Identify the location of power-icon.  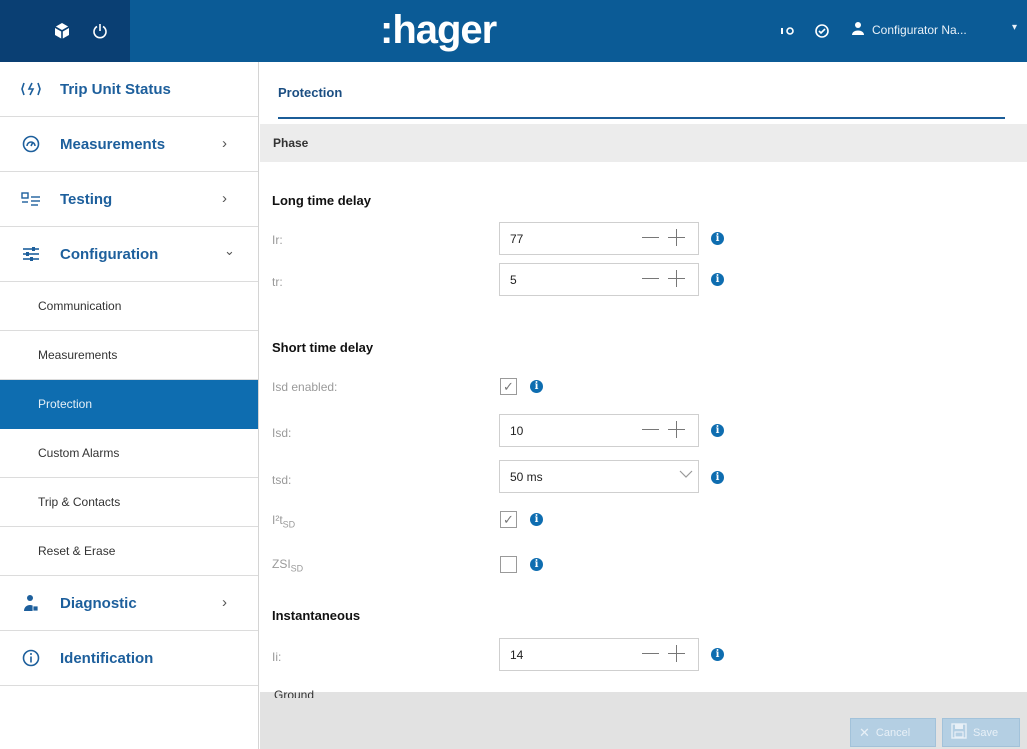
(100, 31).